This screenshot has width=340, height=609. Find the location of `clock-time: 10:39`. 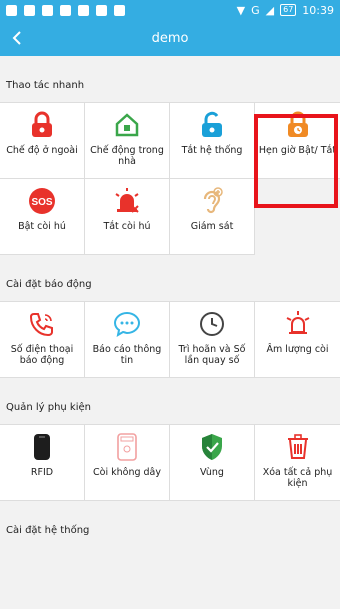

clock-time: 10:39 is located at coordinates (318, 10).